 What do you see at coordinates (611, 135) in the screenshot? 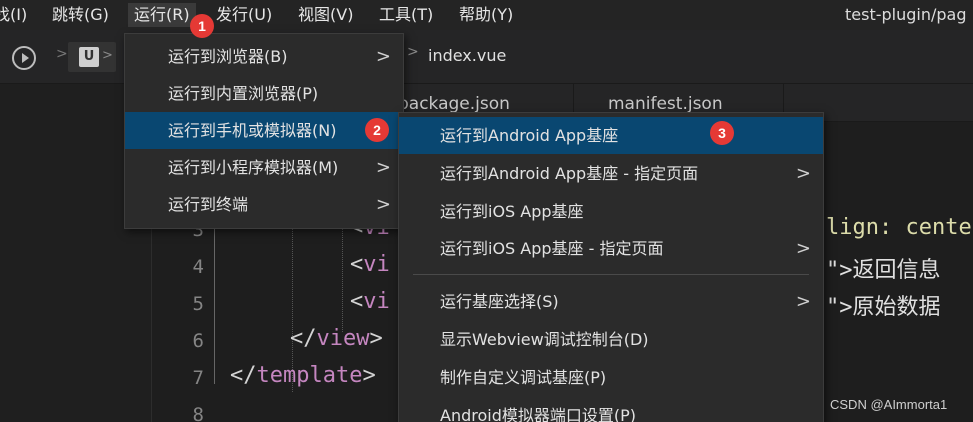
I see `menu-item-run-android-base: 运行到Android App基座` at bounding box center [611, 135].